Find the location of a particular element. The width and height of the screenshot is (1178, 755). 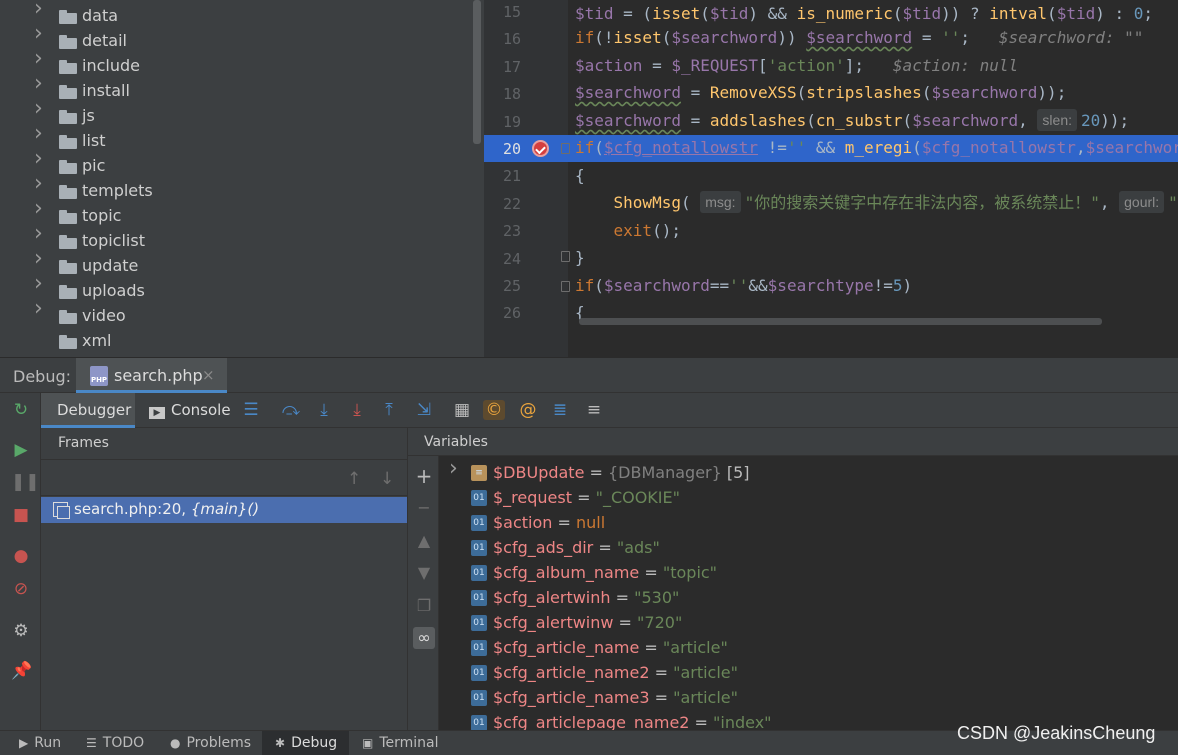

tree-item-topiclist: › topiclist is located at coordinates (235, 238).